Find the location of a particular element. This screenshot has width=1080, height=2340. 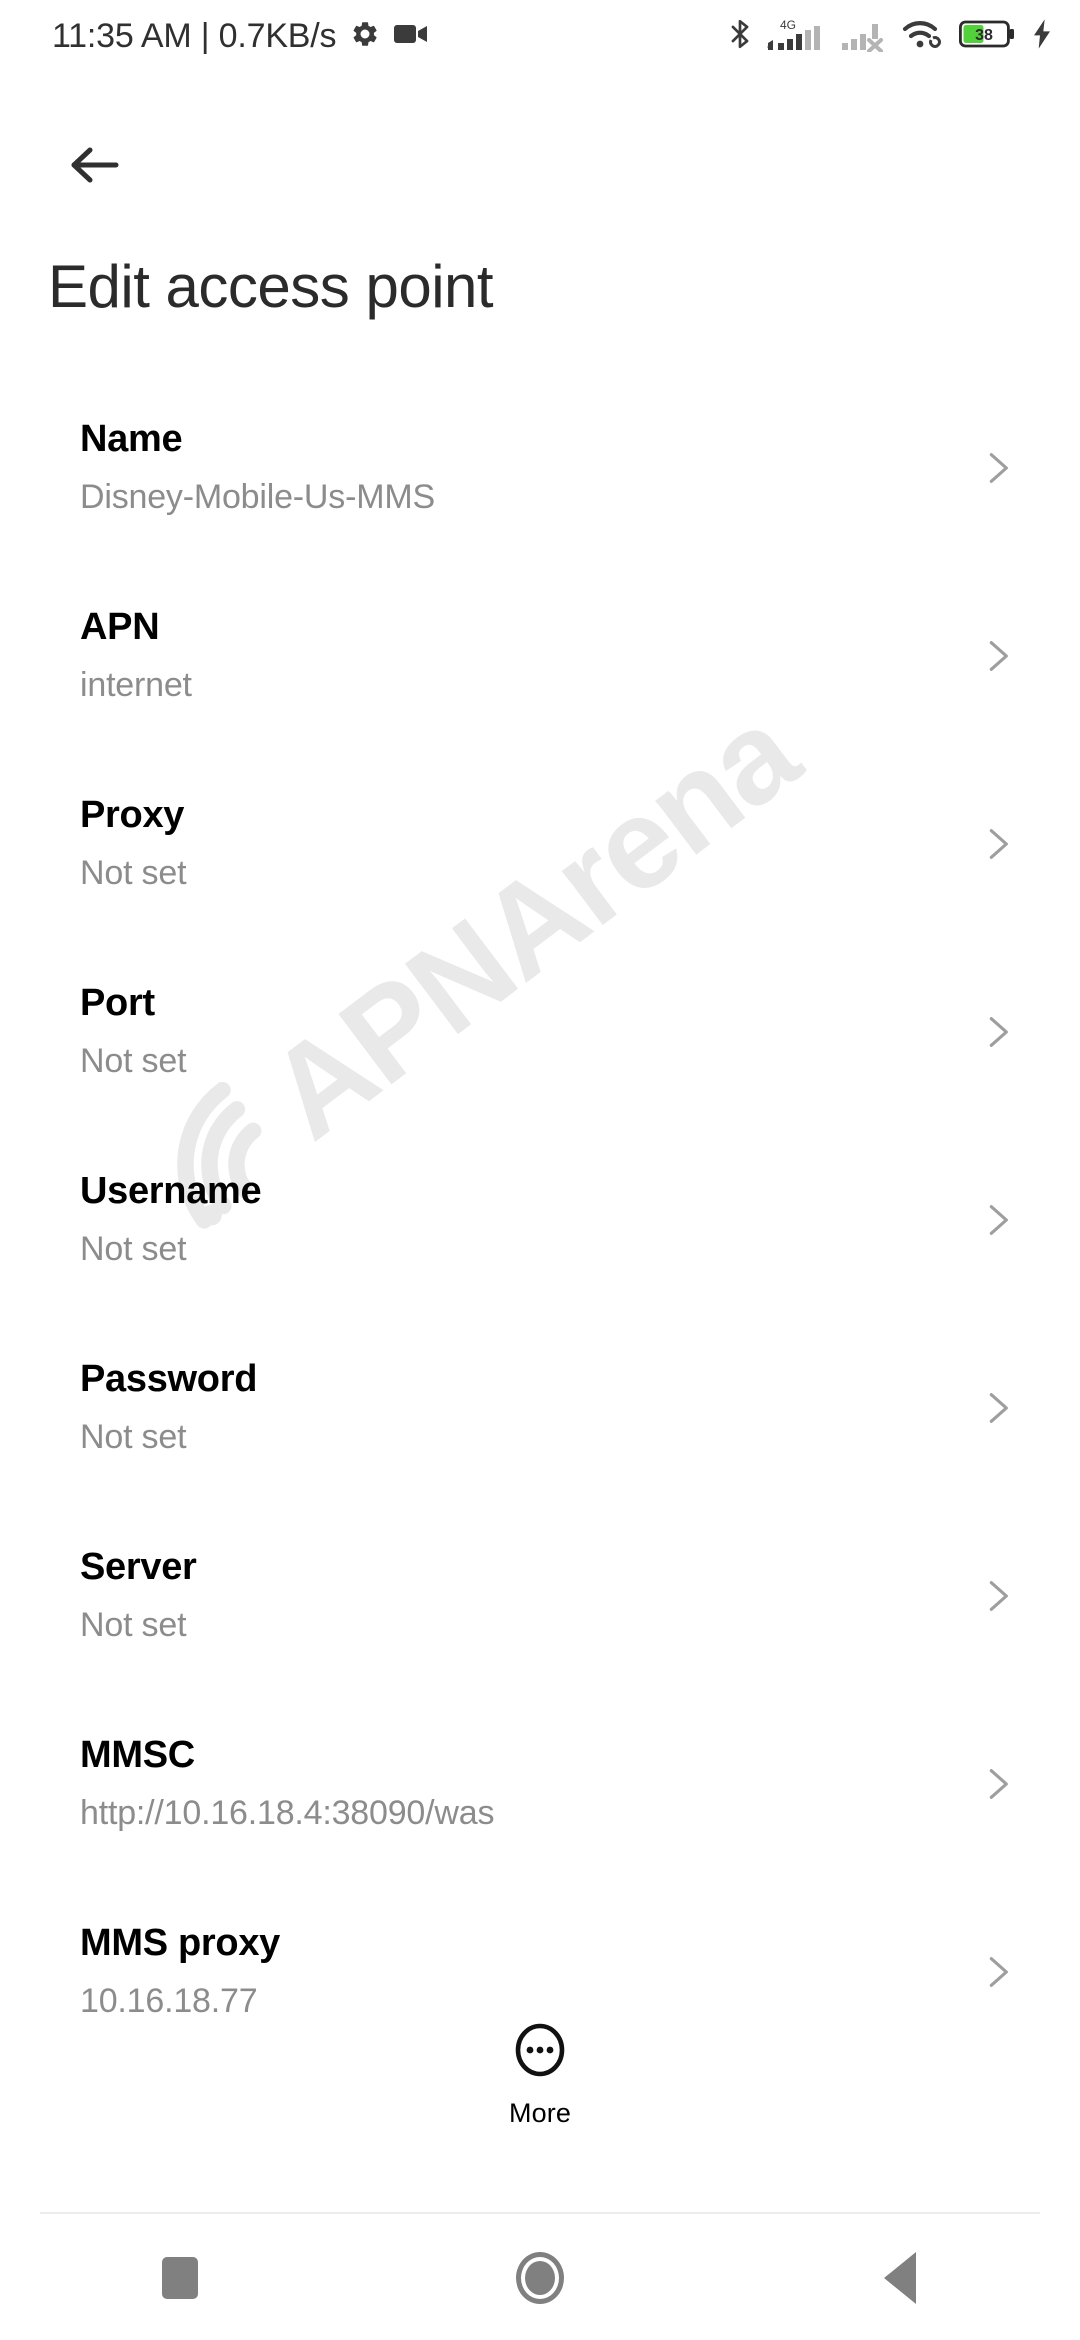

setting-row-mmsc: MMSC http://10.16.18.4:38090/was is located at coordinates (540, 1808).